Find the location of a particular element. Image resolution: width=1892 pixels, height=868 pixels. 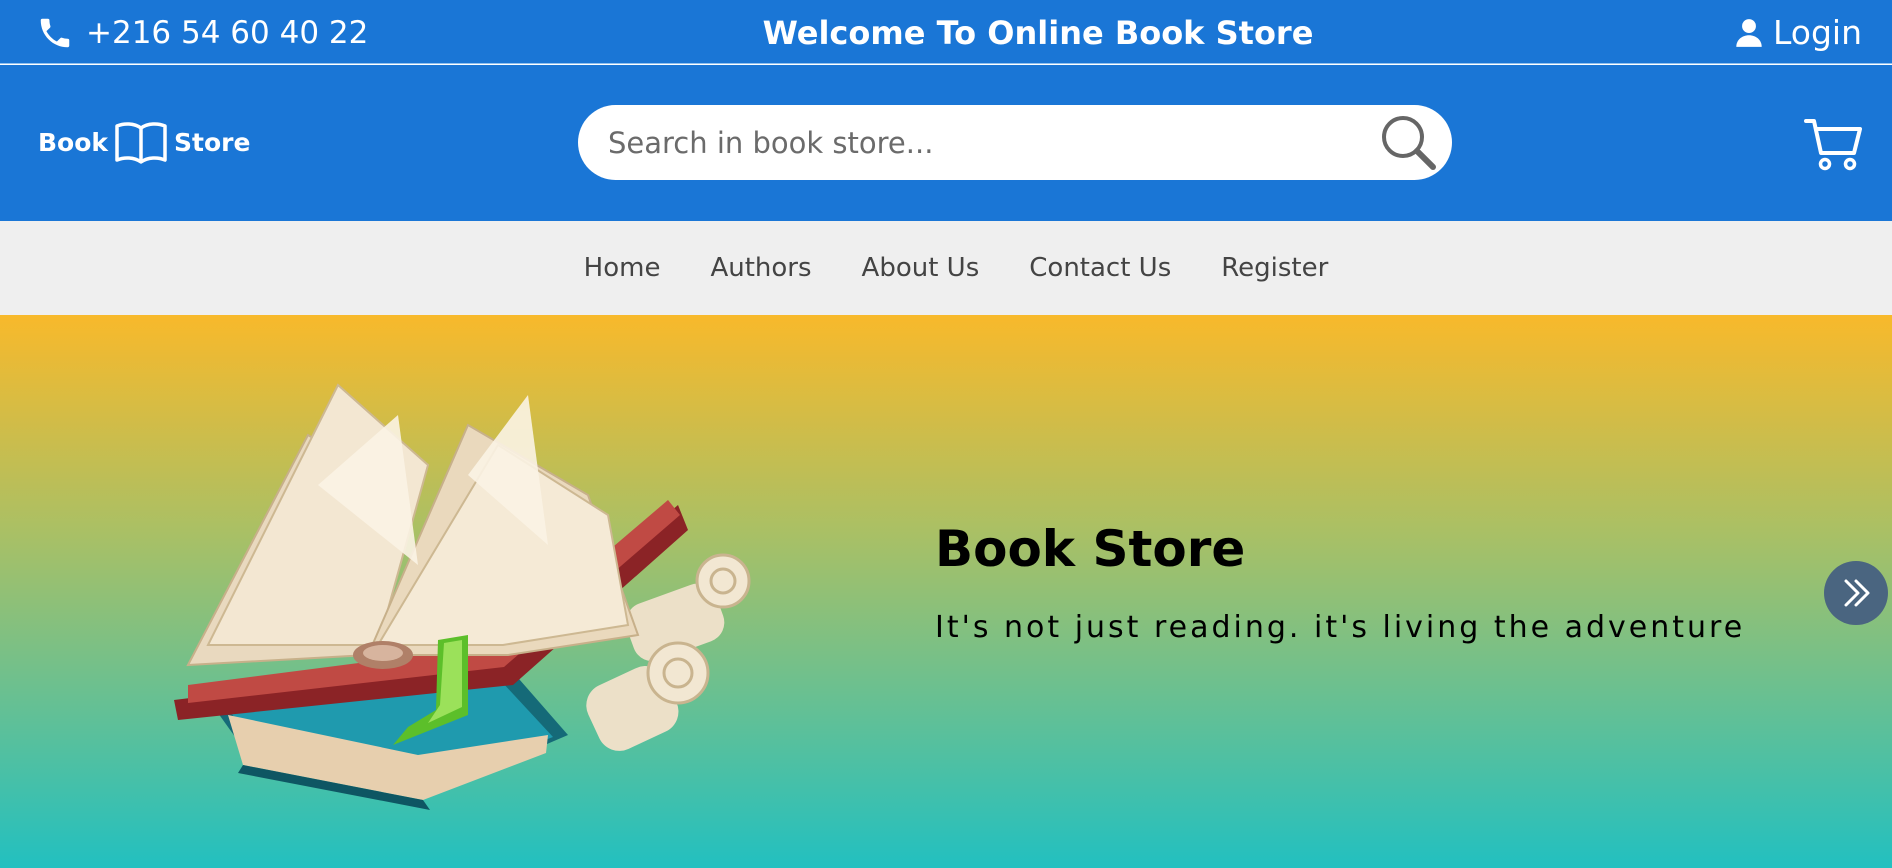

user-icon is located at coordinates (1749, 33).